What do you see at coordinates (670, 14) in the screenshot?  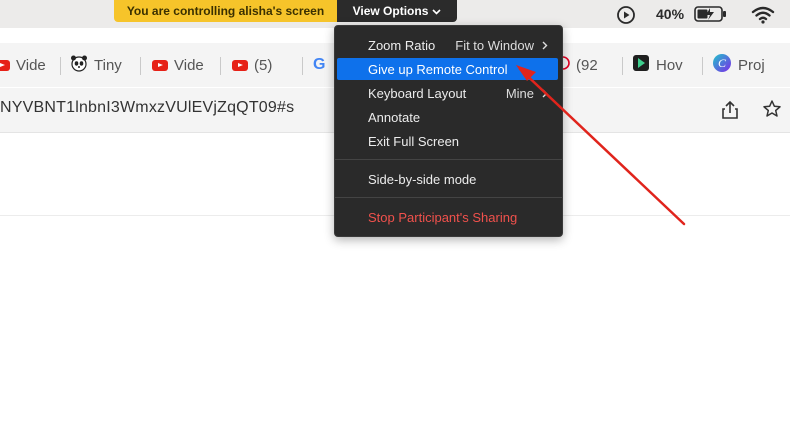 I see `battery-percent: 40%` at bounding box center [670, 14].